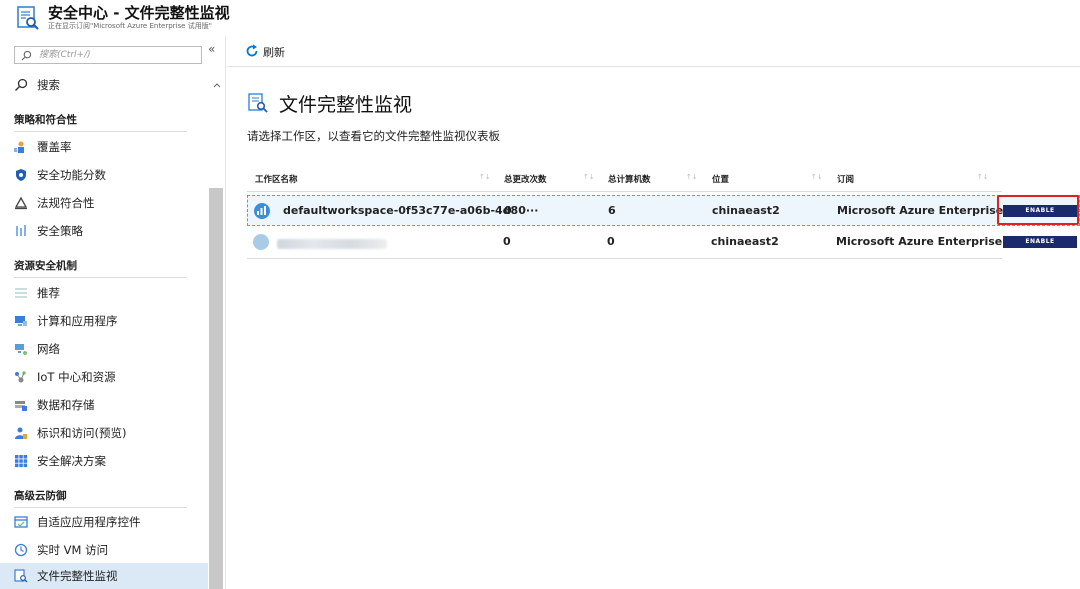 This screenshot has width=1080, height=589. What do you see at coordinates (54, 147) in the screenshot?
I see `sidebar-item-label: 覆盖率` at bounding box center [54, 147].